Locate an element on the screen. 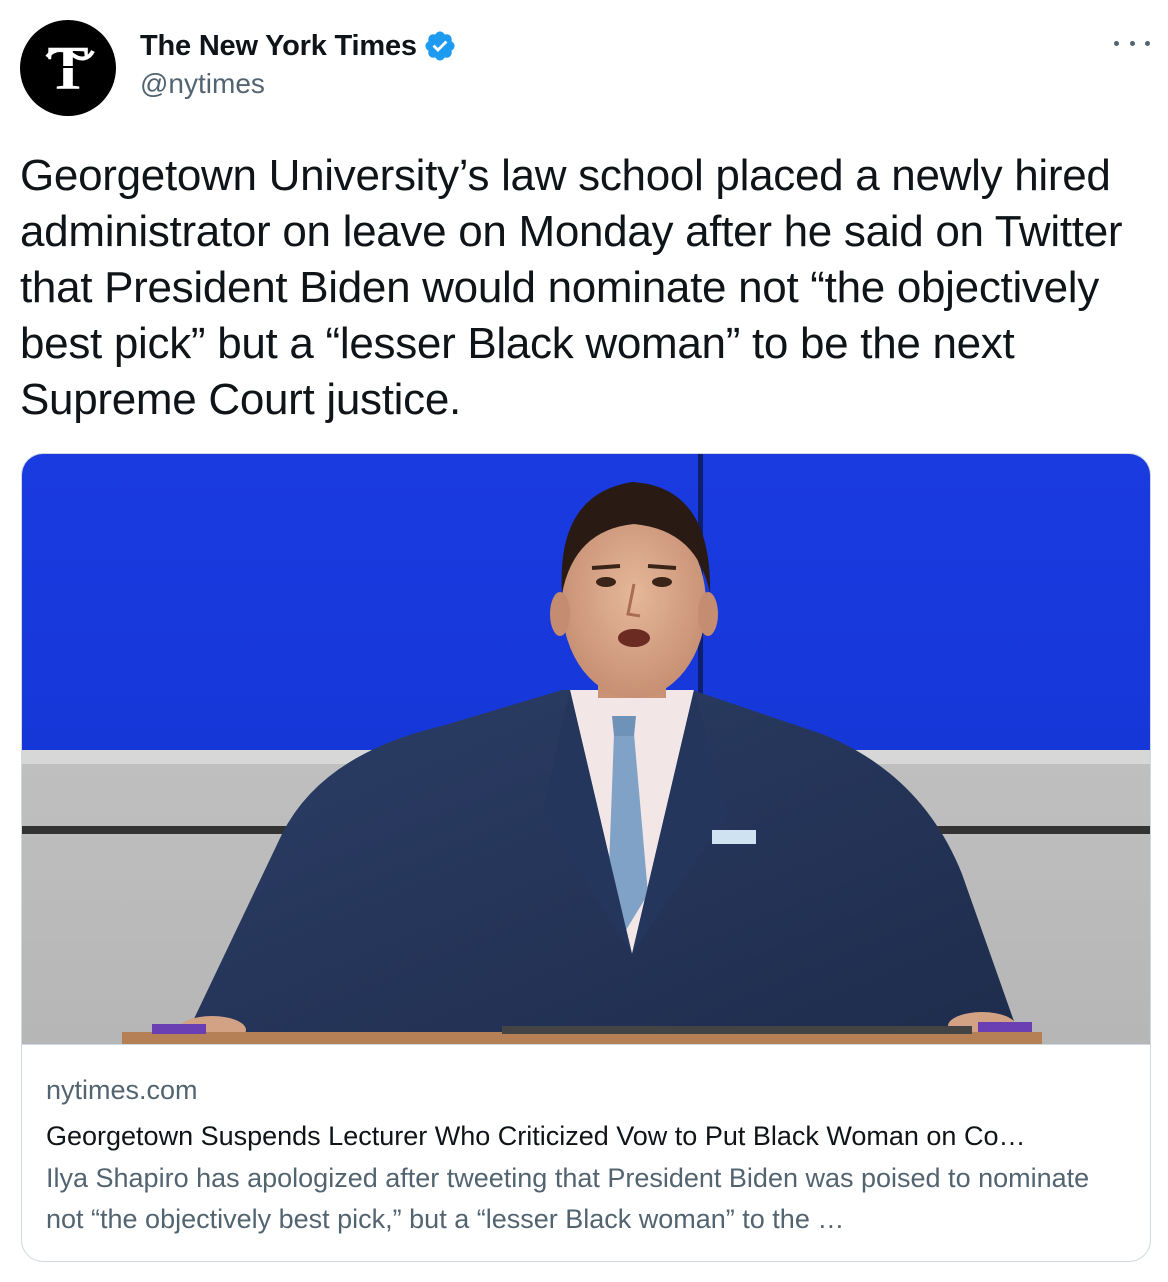 The width and height of the screenshot is (1168, 1282). svg-text: T is located at coordinates (67, 69).